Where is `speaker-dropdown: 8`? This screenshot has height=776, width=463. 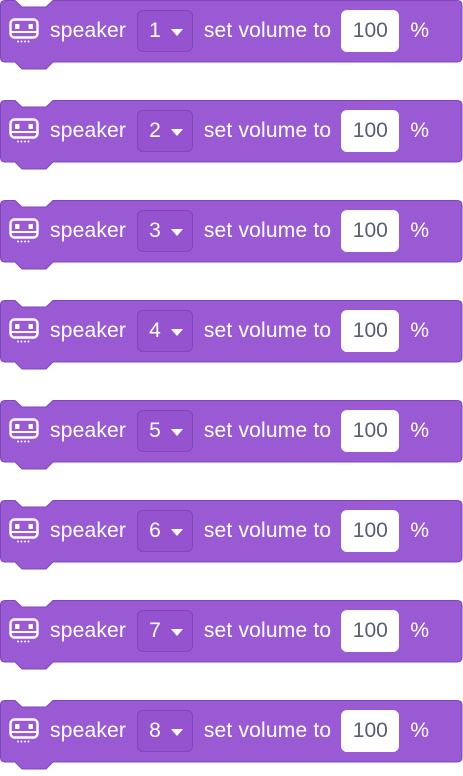
speaker-dropdown: 8 is located at coordinates (165, 731).